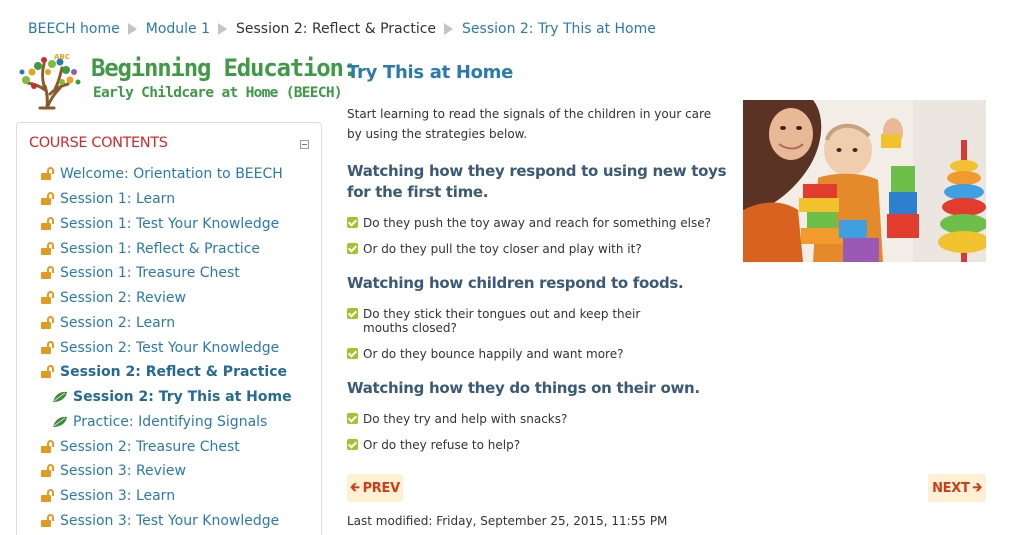 The image size is (1024, 535). I want to click on toc-item-label: Session 1: Learn, so click(118, 199).